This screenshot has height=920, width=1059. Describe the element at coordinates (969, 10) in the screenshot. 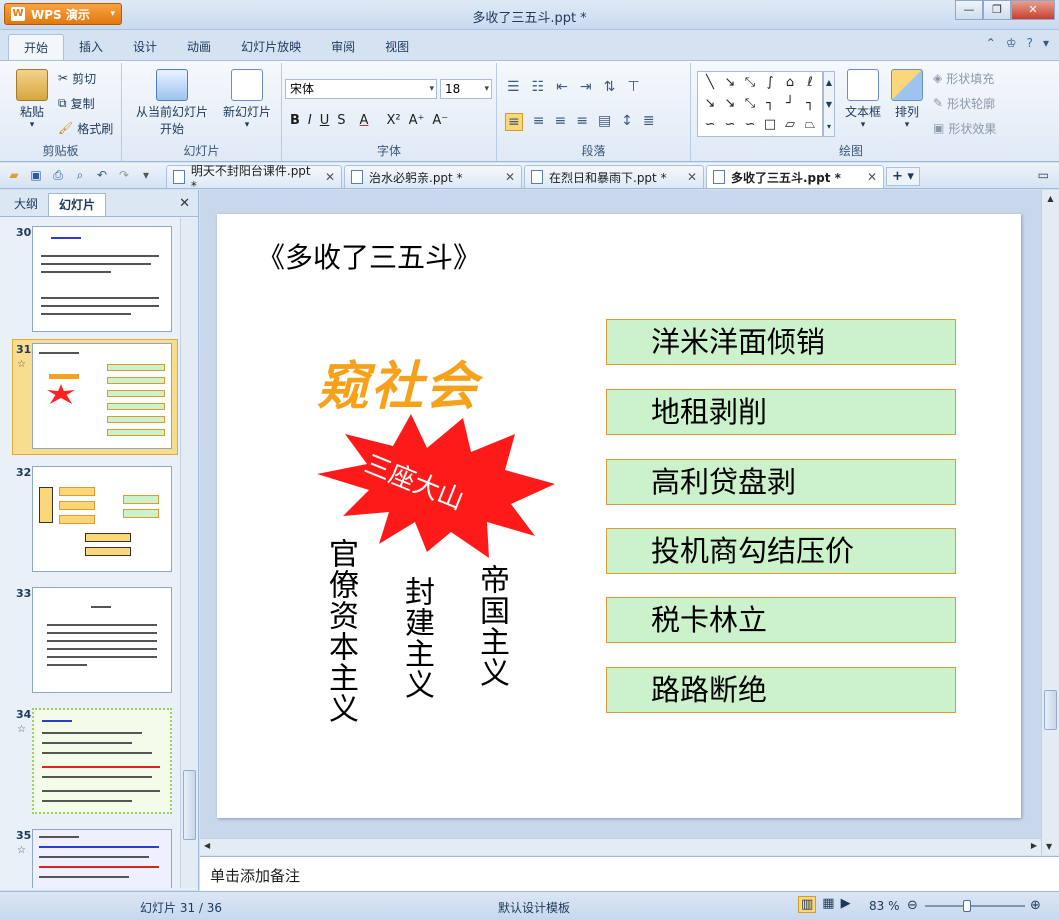

I see `minimize-button: —` at that location.